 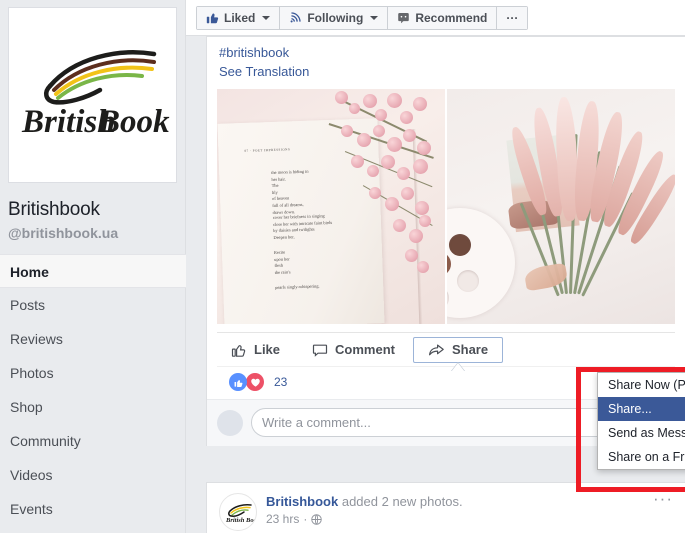 I want to click on page-action-button-group: Liked Following Recommend ···, so click(x=362, y=17).